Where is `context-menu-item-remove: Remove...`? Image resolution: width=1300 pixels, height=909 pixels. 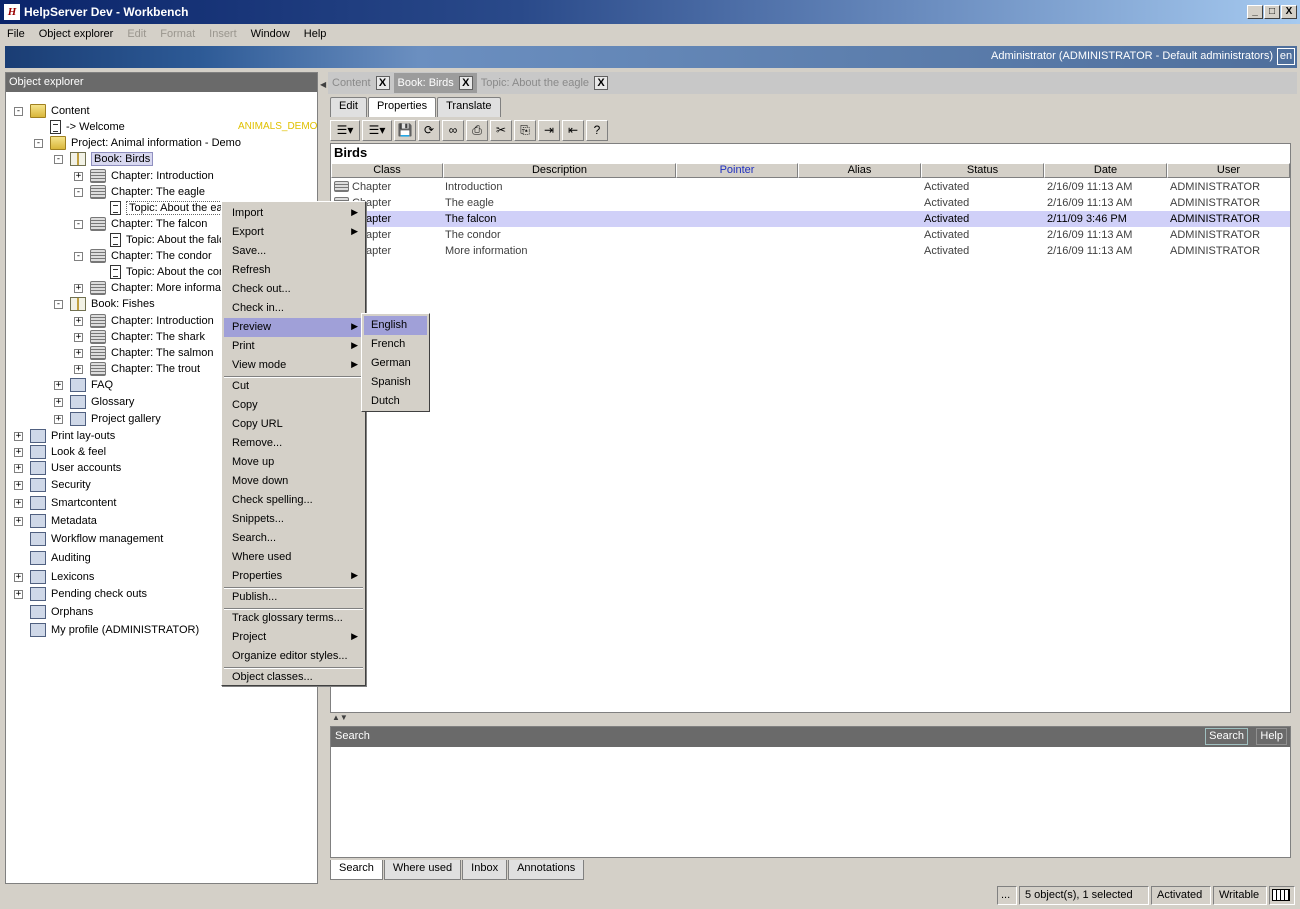
context-menu-item-remove: Remove... is located at coordinates (293, 443).